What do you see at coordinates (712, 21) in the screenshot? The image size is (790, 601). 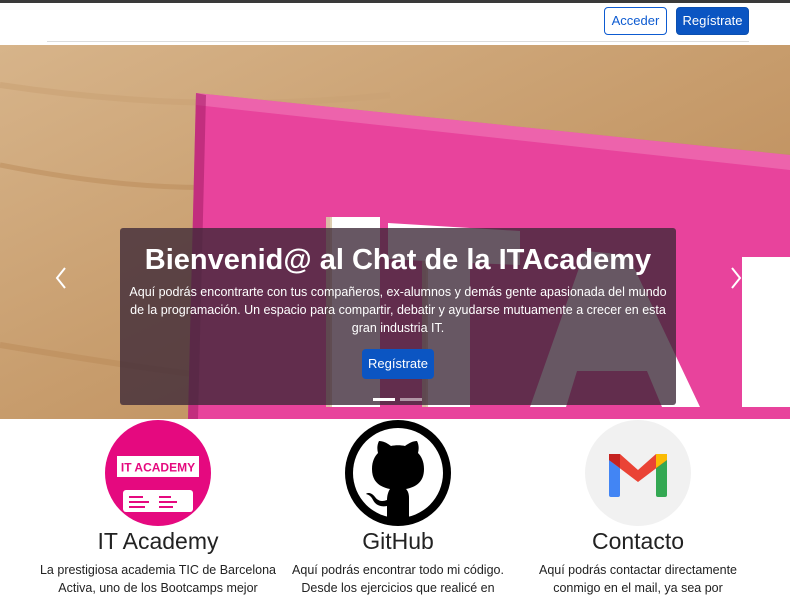 I see `register-button: Regístrate` at bounding box center [712, 21].